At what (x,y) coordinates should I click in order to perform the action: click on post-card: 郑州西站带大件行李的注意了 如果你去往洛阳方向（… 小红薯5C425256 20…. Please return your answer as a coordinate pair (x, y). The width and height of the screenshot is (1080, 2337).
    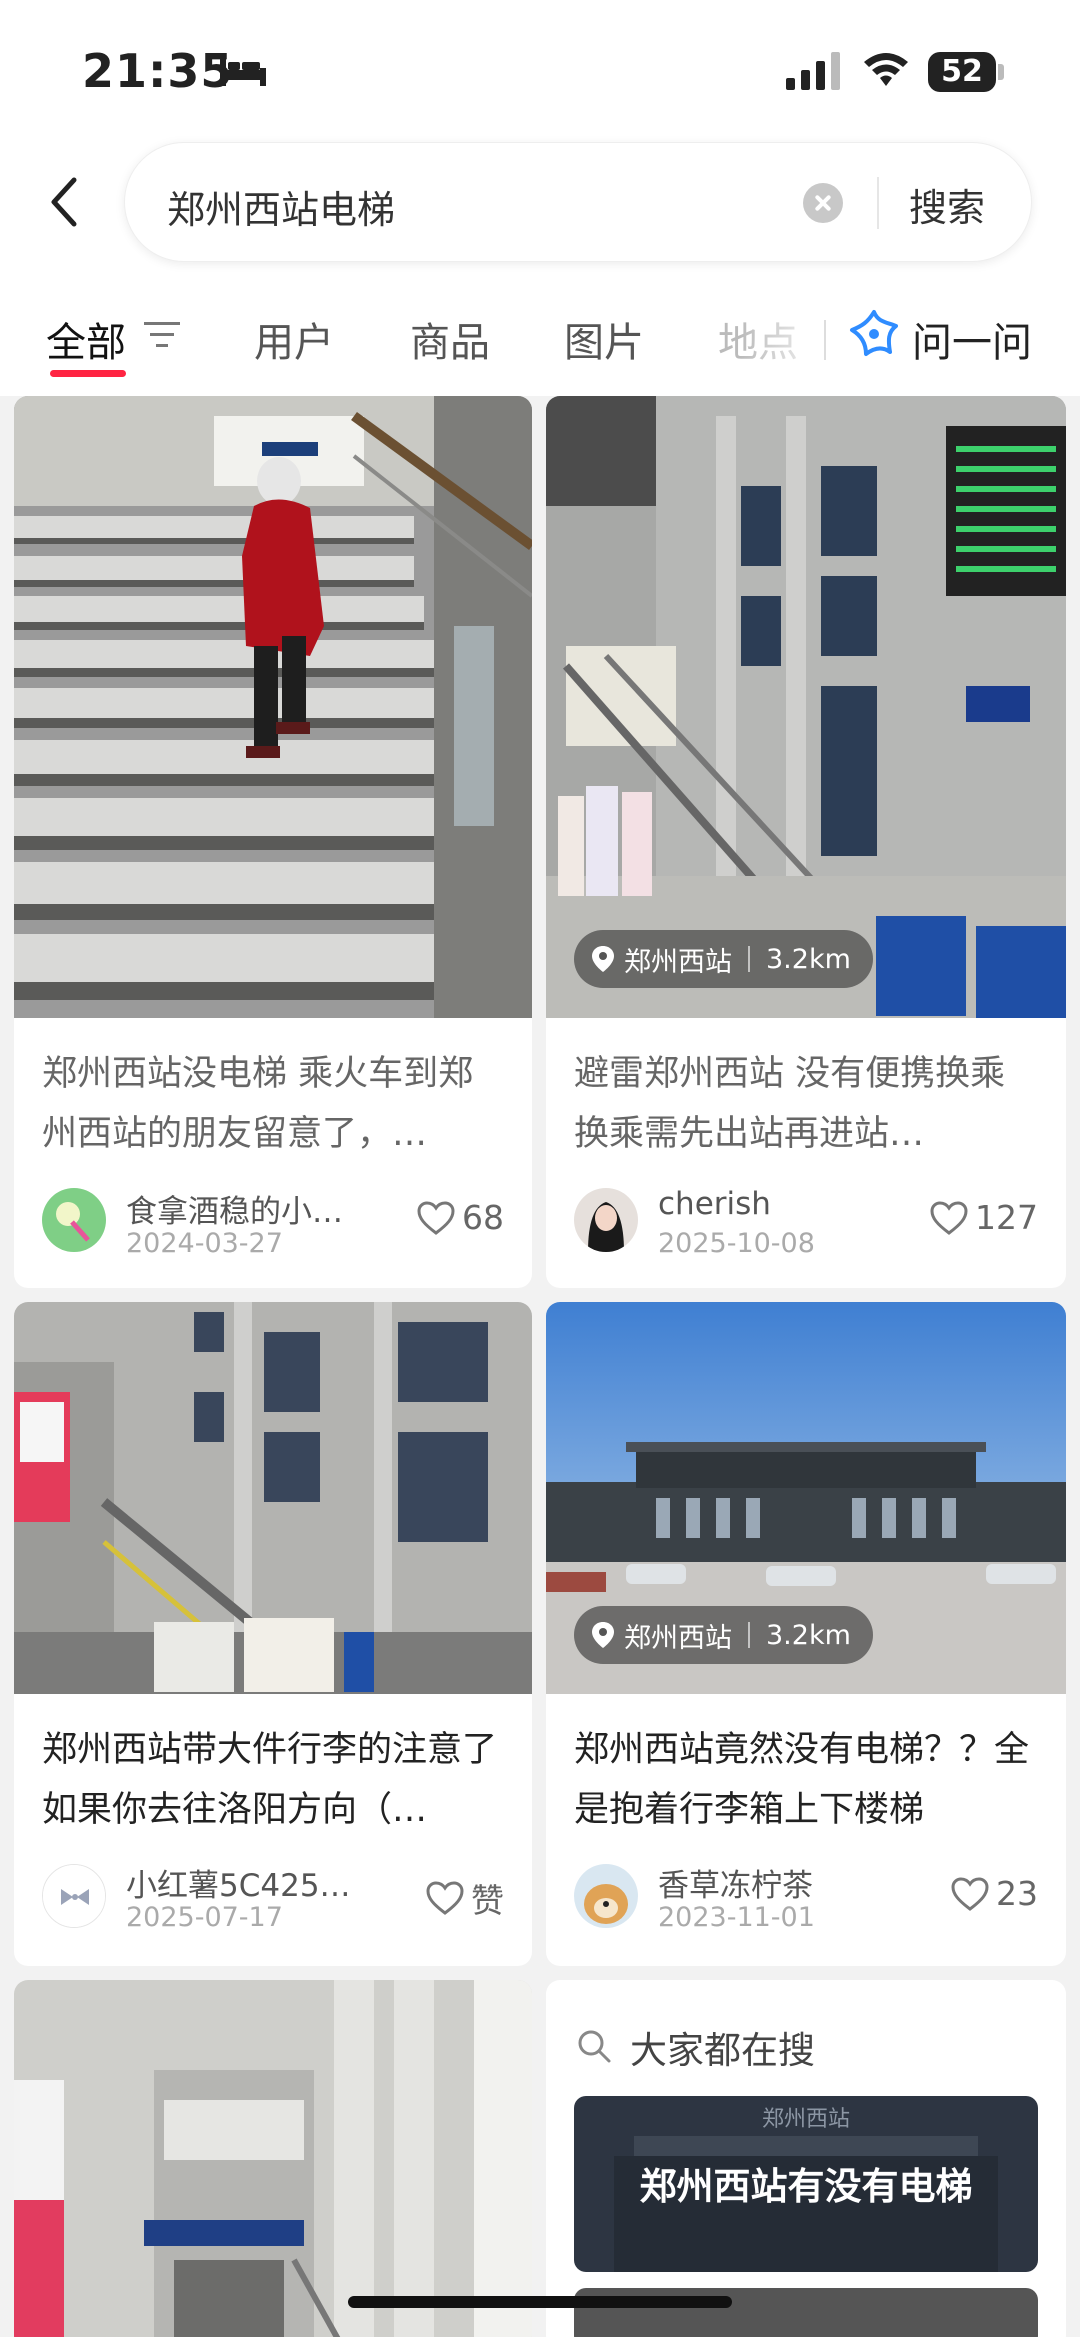
    Looking at the image, I should click on (273, 1634).